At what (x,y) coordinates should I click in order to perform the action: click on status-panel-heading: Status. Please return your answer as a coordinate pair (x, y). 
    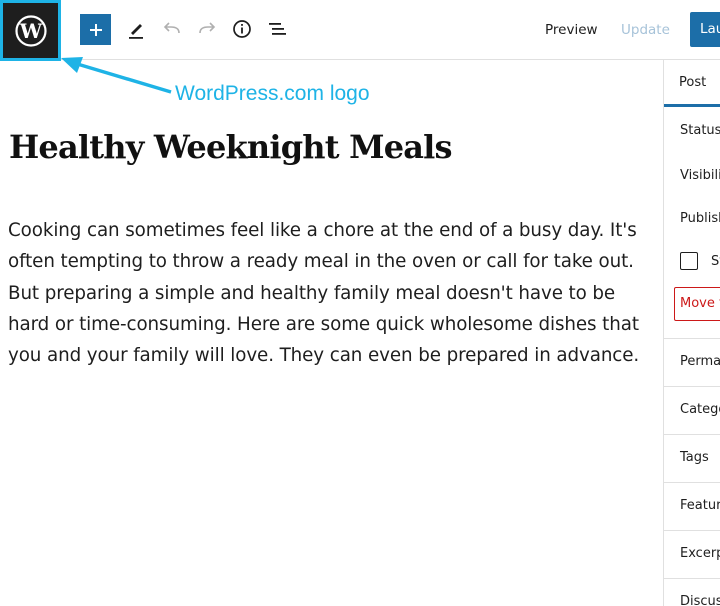
    Looking at the image, I should click on (700, 130).